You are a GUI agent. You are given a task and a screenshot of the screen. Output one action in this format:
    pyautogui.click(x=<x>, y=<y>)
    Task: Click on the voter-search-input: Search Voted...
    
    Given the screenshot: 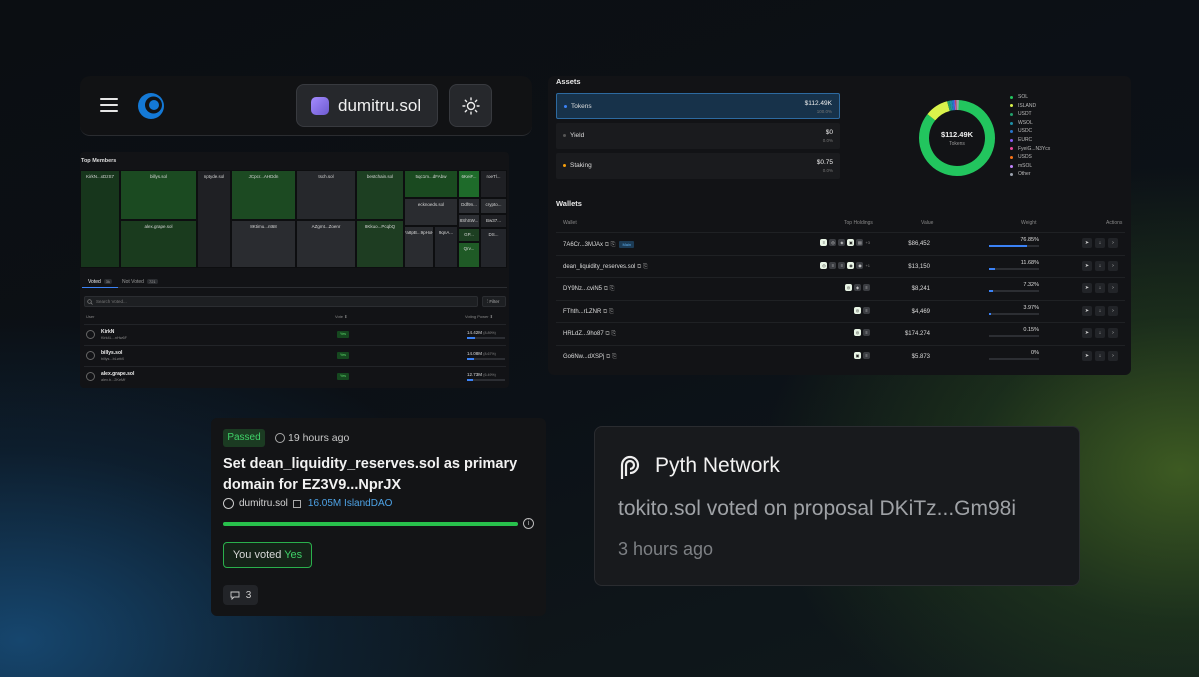 What is the action you would take?
    pyautogui.click(x=281, y=301)
    